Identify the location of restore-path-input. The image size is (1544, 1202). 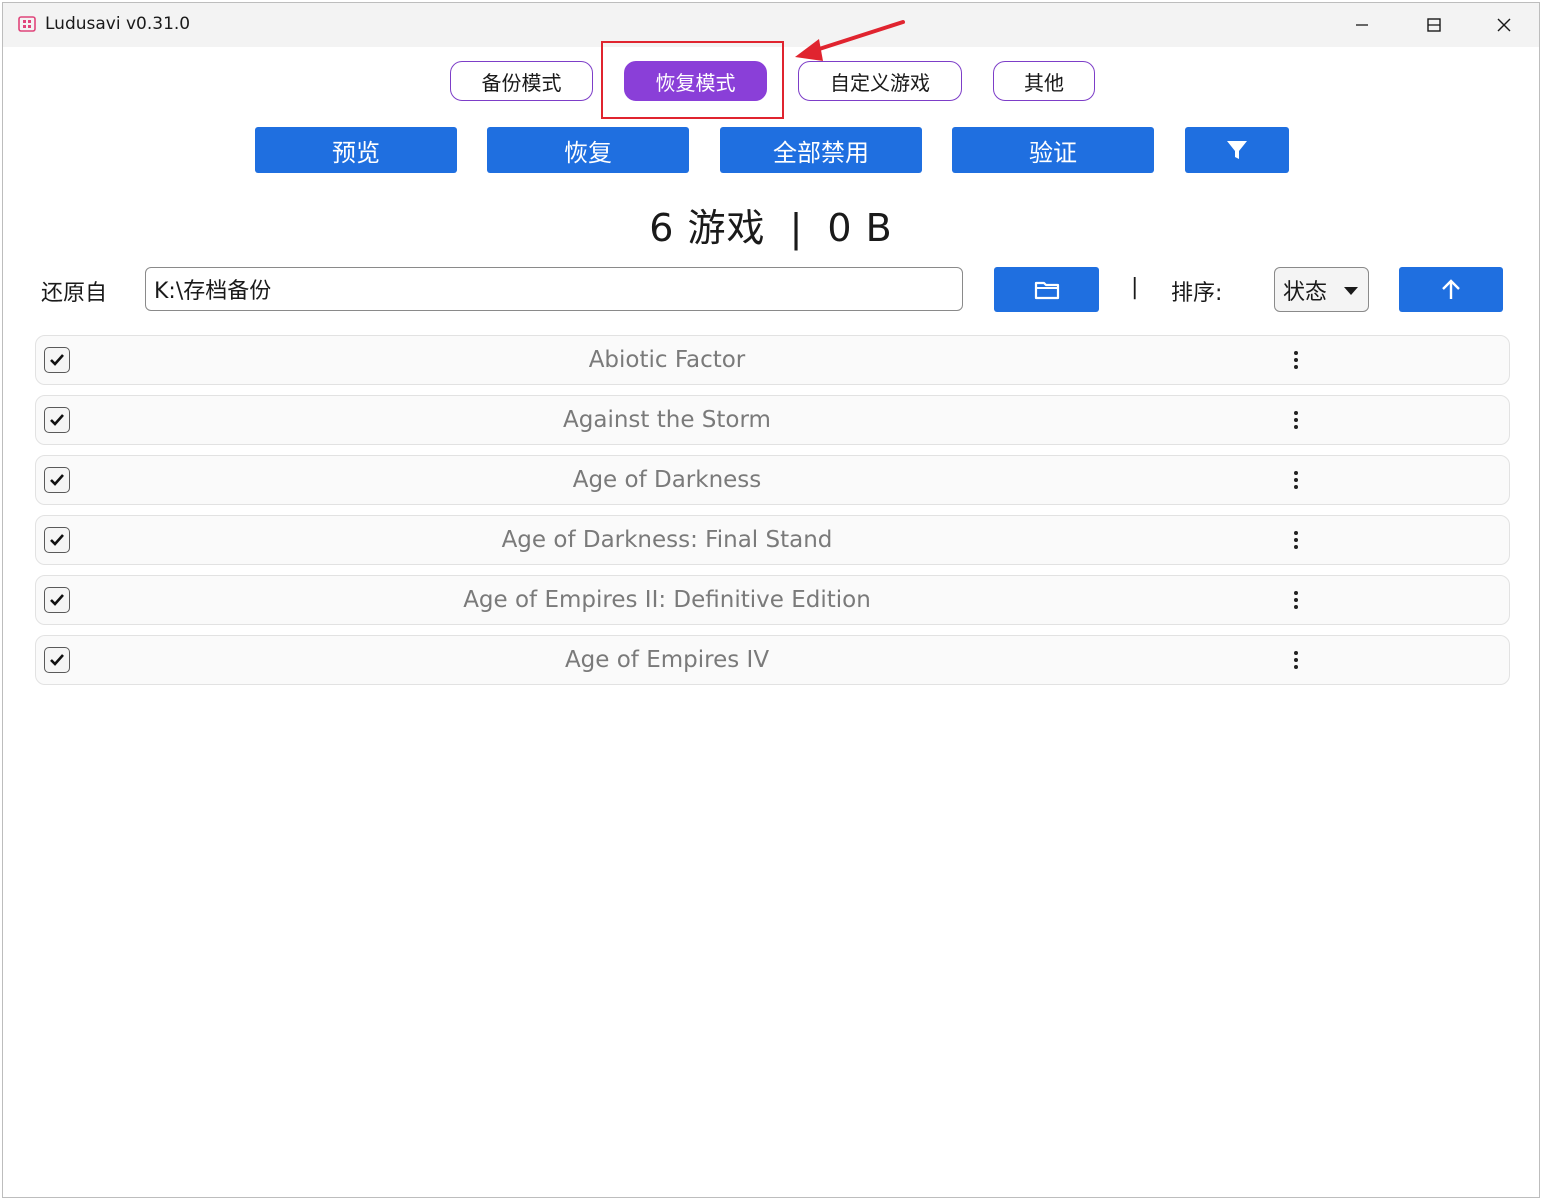
(554, 289).